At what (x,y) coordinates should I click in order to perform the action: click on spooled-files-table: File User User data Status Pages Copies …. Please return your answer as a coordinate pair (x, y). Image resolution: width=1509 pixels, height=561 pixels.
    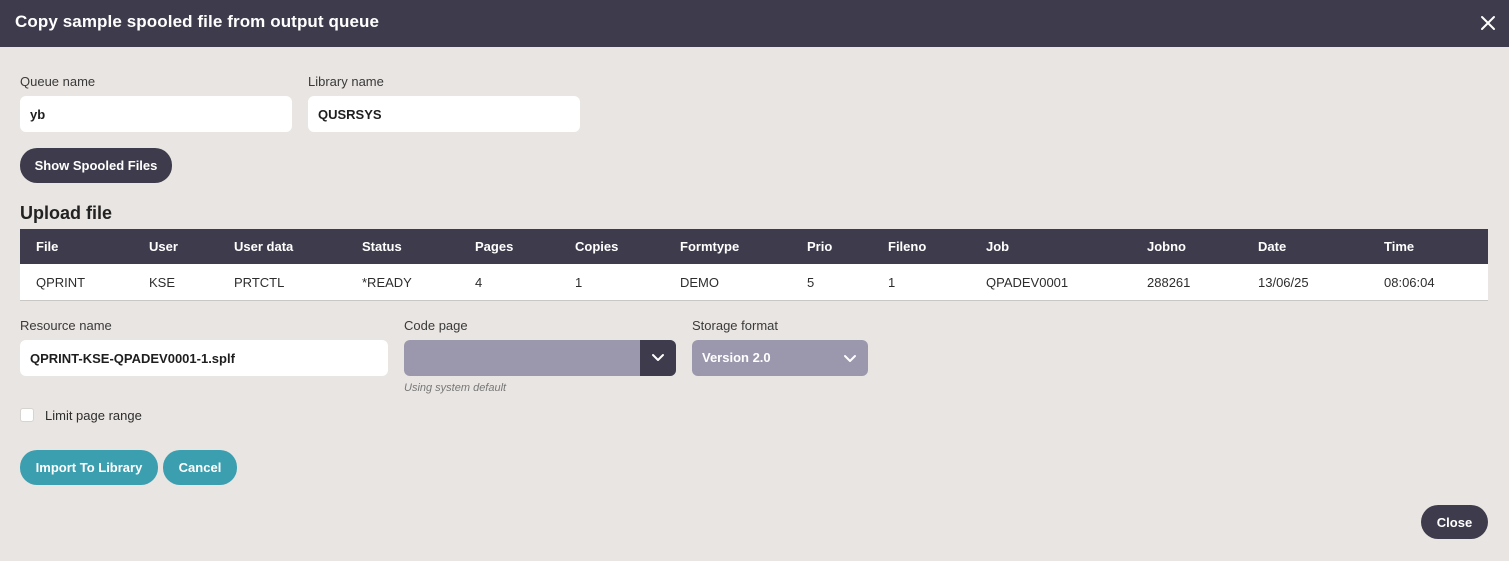
    Looking at the image, I should click on (754, 265).